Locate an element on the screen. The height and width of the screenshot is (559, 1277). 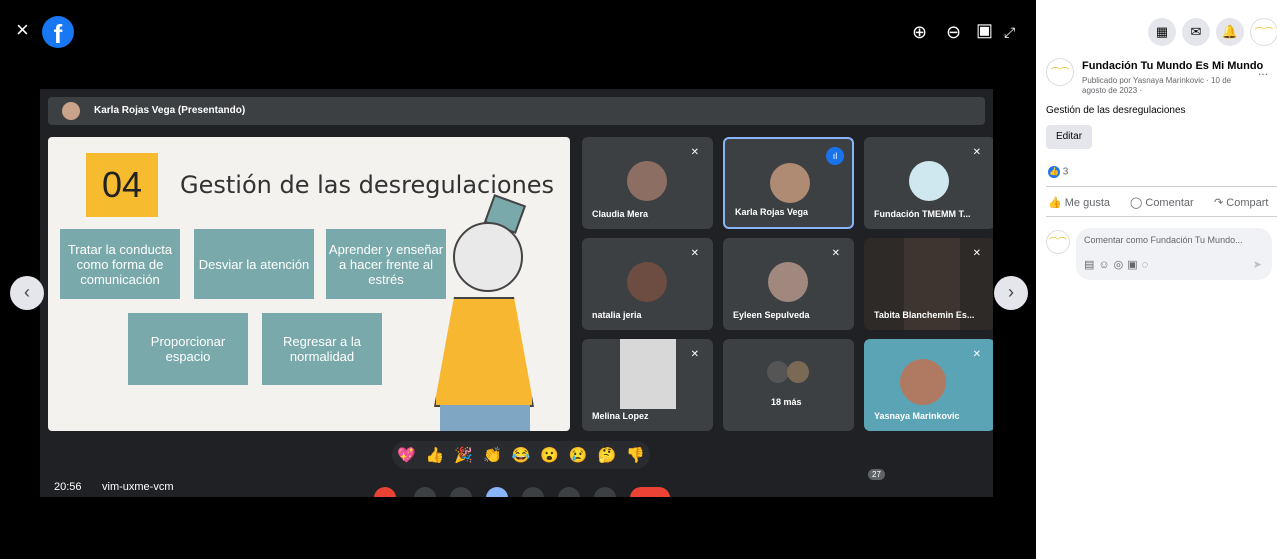
facebook-logo: f is located at coordinates (58, 32).